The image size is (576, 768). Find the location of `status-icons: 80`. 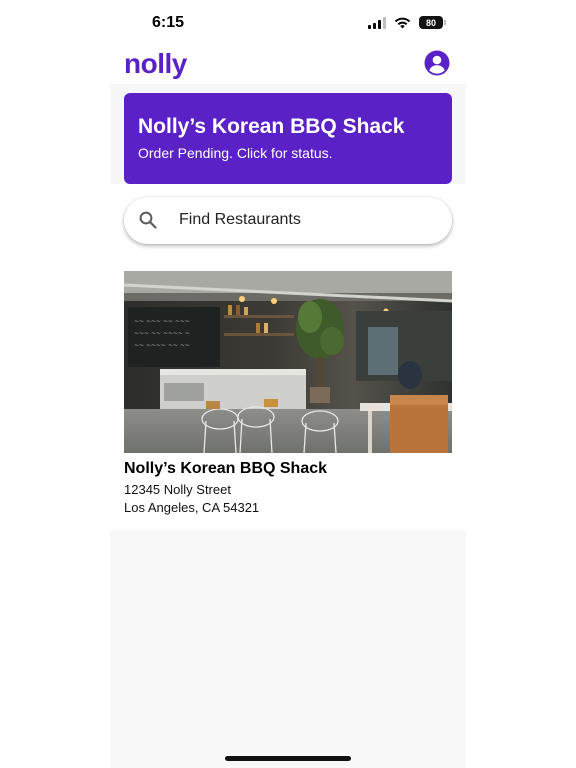

status-icons: 80 is located at coordinates (407, 22).